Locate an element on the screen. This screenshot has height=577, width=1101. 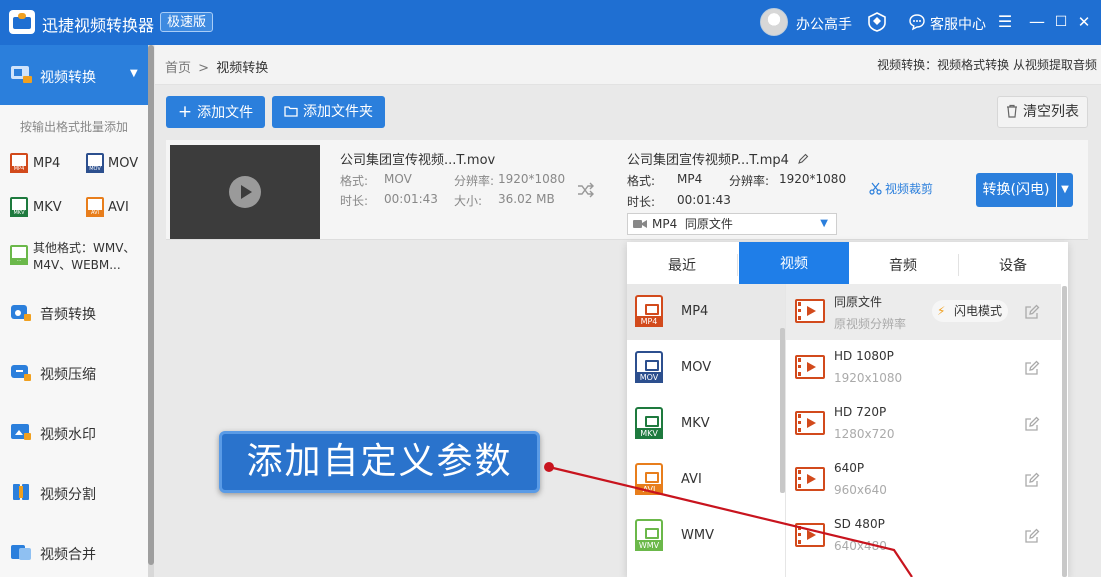
format-list: MP4 MP4 MOV MOV MKV MKV AVI AVI WMV WMV is located at coordinates (706, 430).